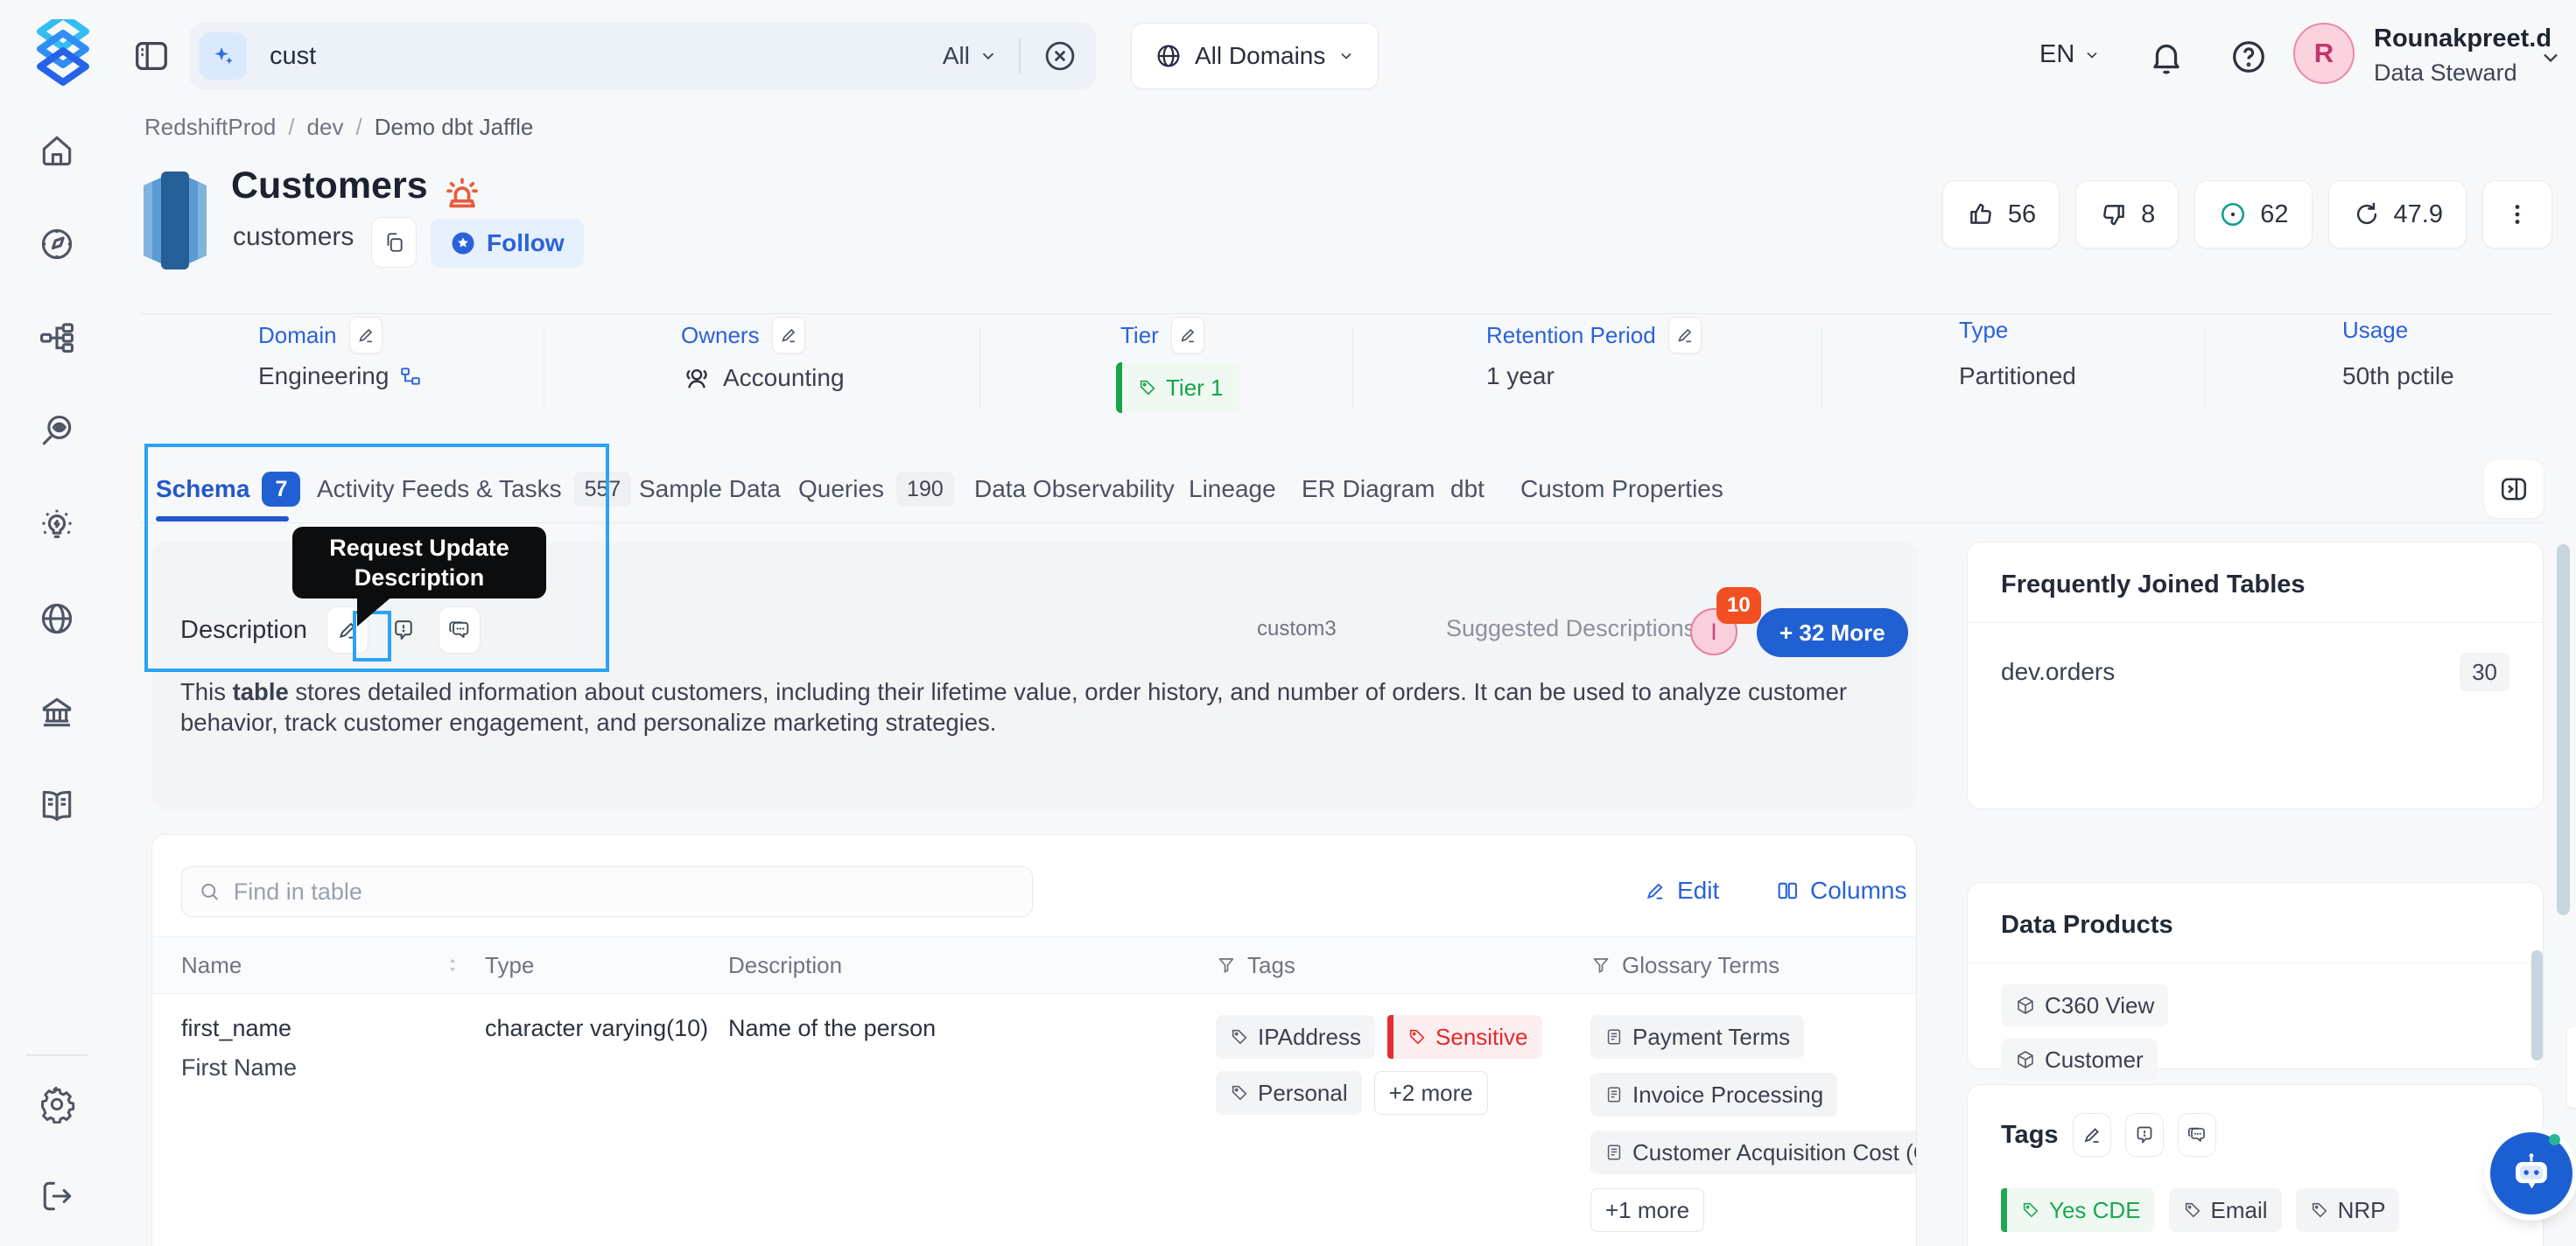 The height and width of the screenshot is (1246, 2576). I want to click on columns-button: Columns, so click(1840, 891).